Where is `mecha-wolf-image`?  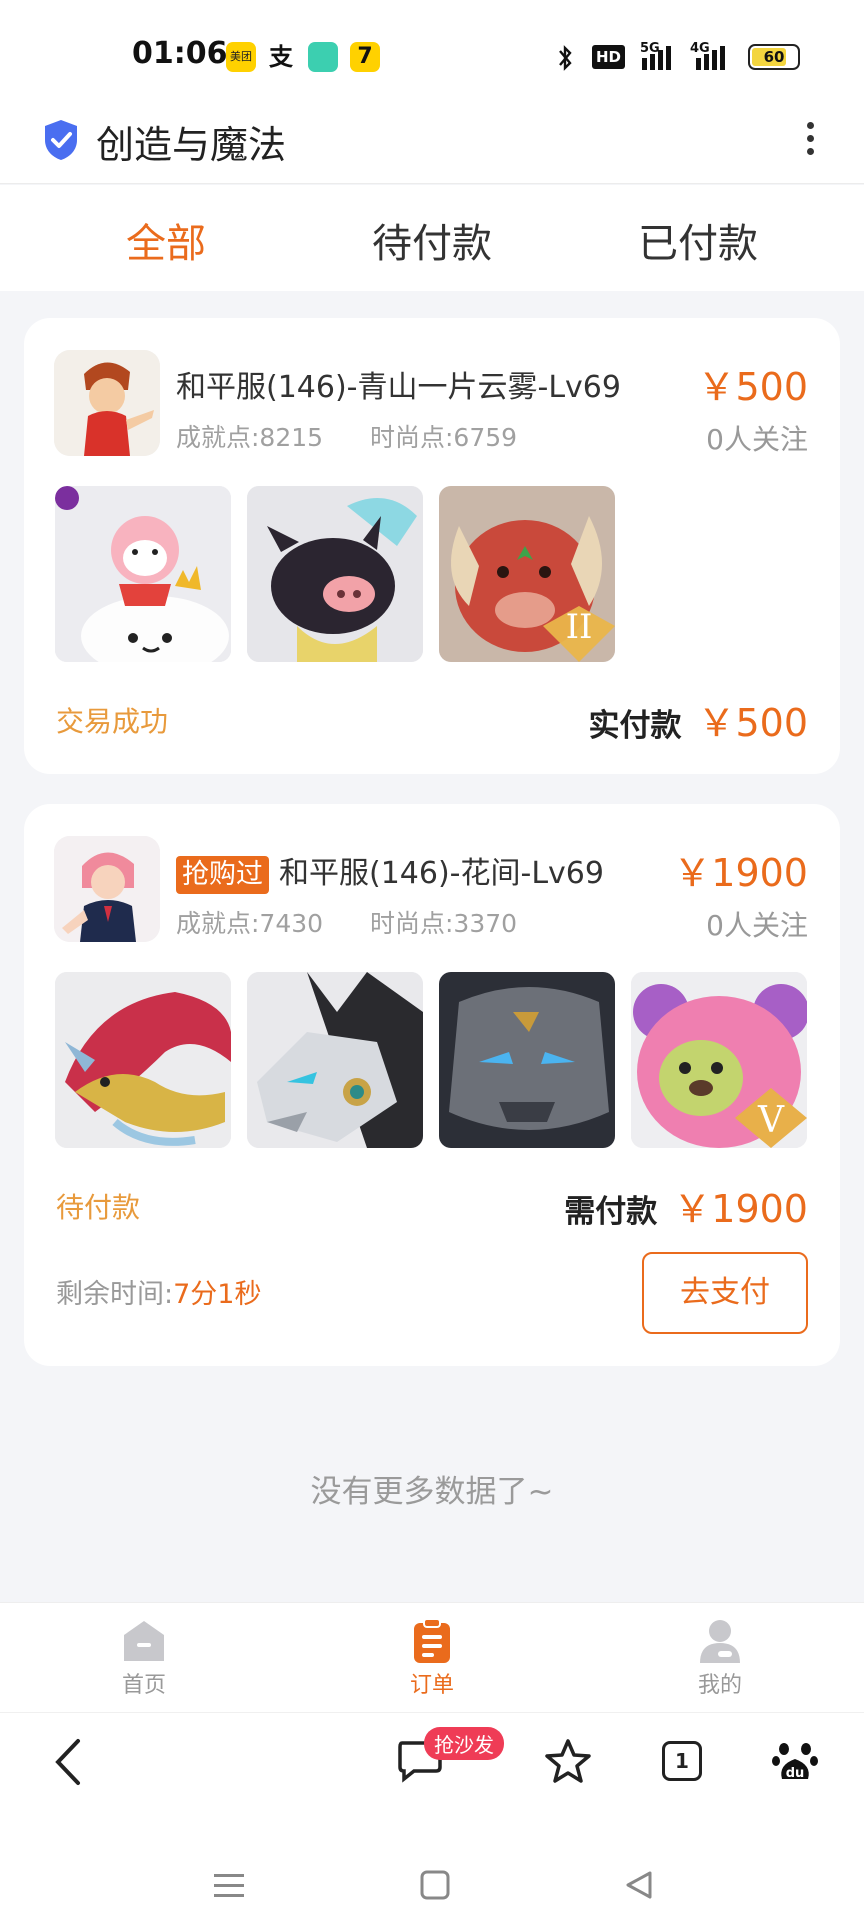
mecha-wolf-image is located at coordinates (335, 1060).